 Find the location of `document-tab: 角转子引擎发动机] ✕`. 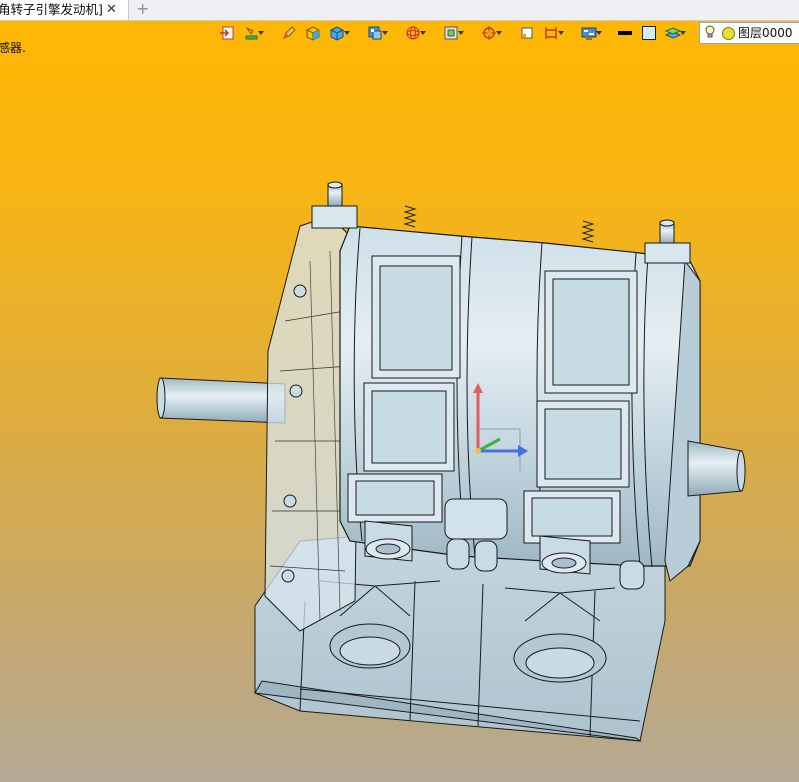

document-tab: 角转子引擎发动机] ✕ is located at coordinates (64, 10).